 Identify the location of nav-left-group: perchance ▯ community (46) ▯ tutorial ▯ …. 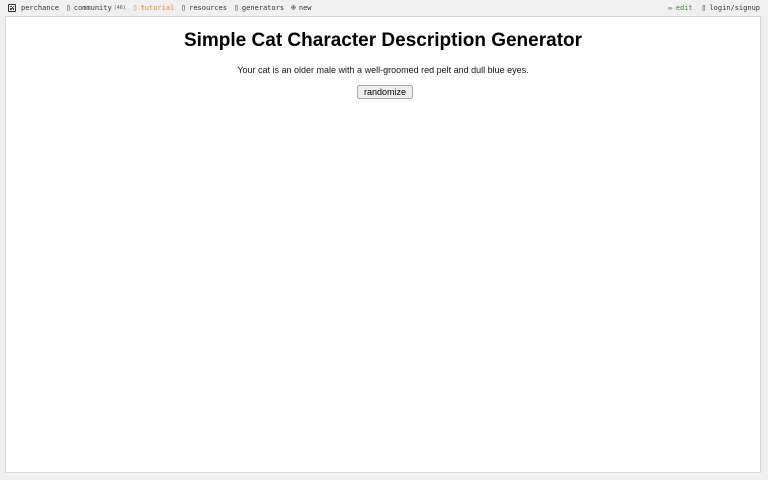
(159, 7).